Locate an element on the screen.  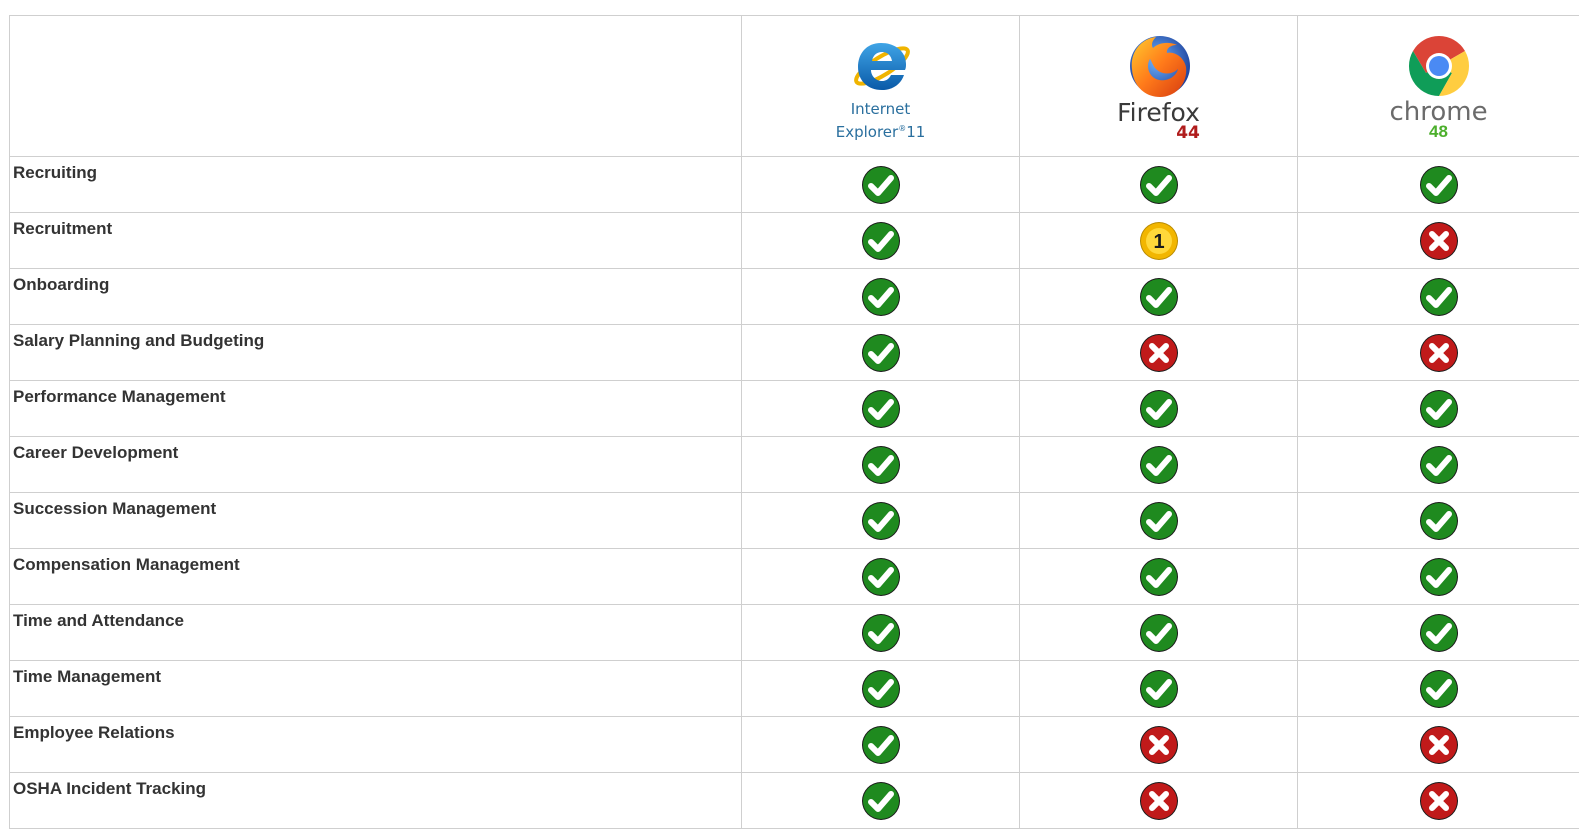
table-row: Succession Management is located at coordinates (794, 521).